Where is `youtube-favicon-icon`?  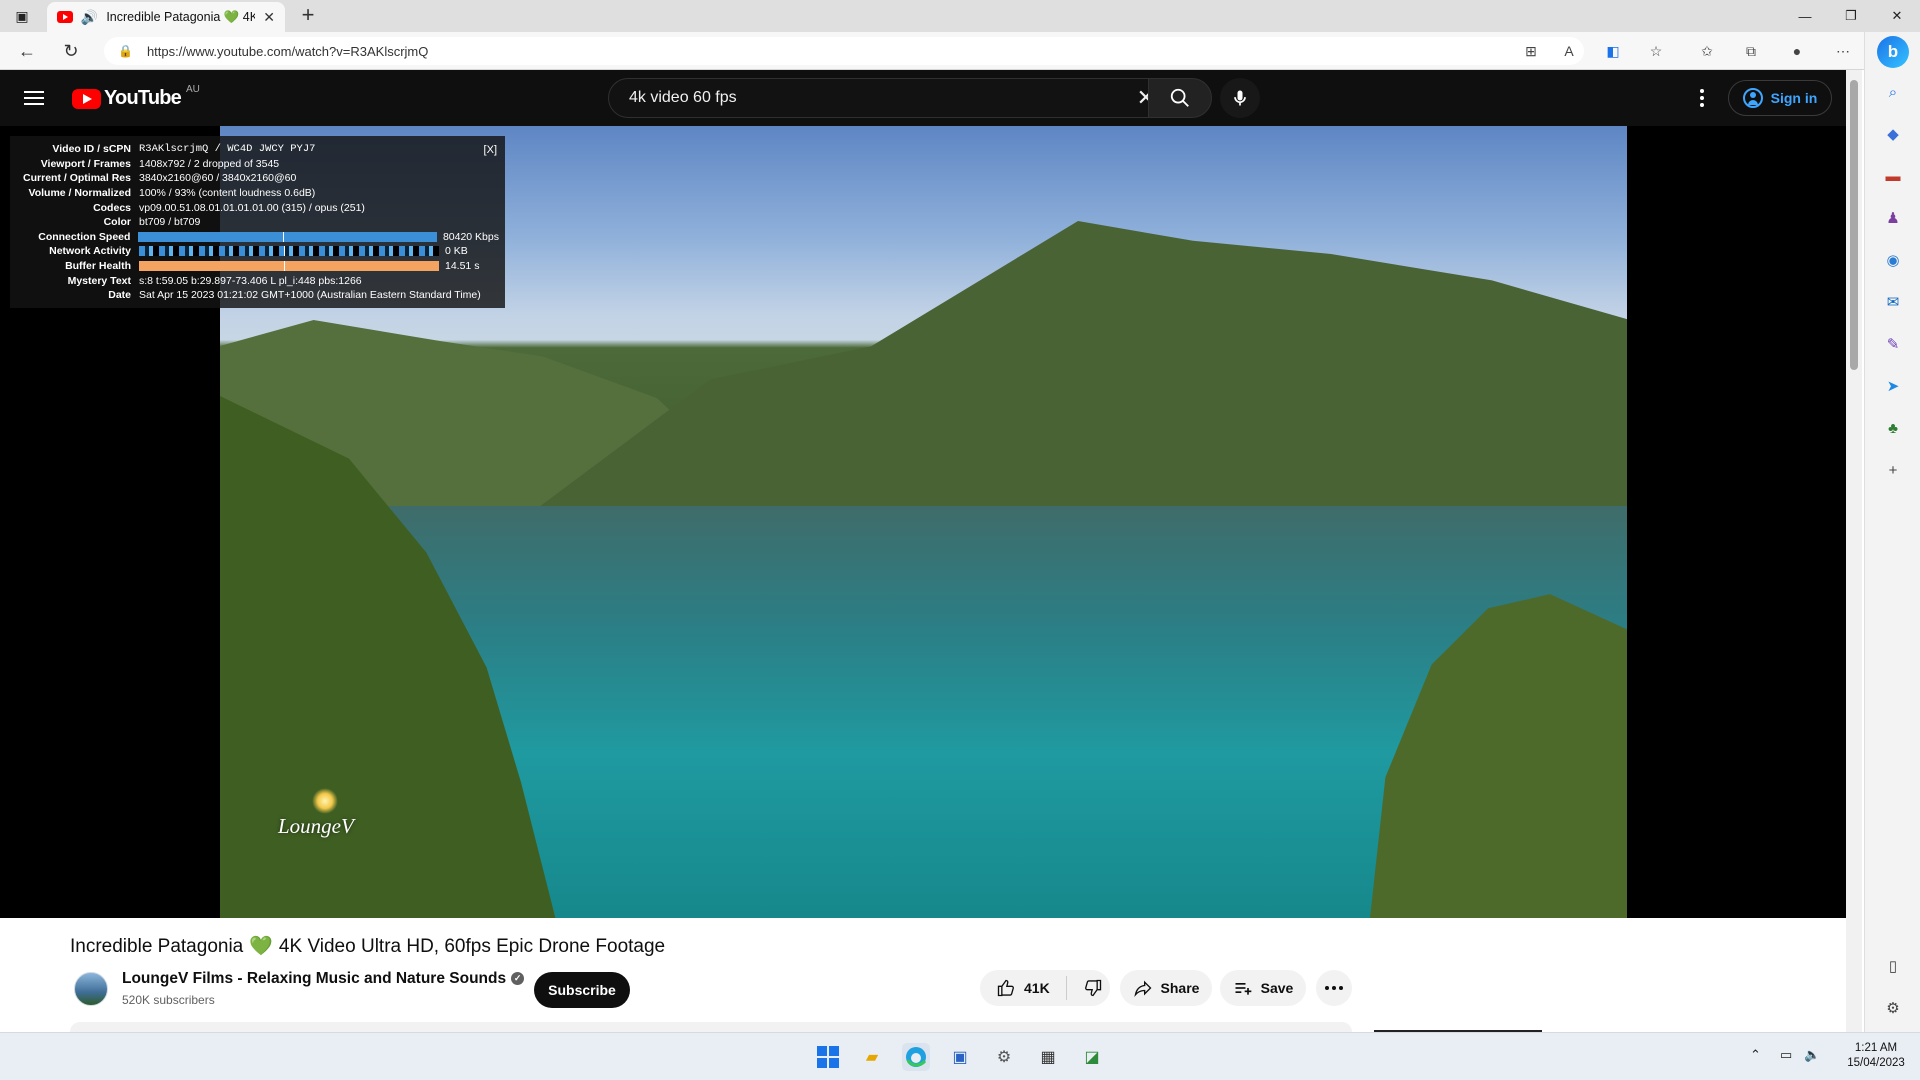 youtube-favicon-icon is located at coordinates (65, 17).